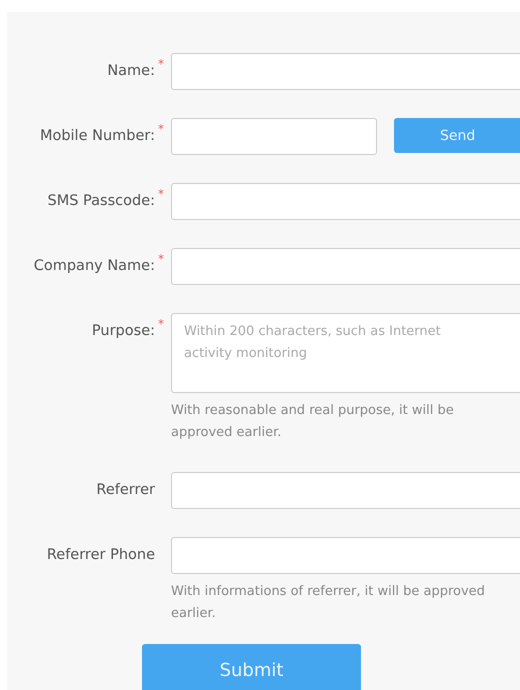 The width and height of the screenshot is (520, 690). Describe the element at coordinates (130, 71) in the screenshot. I see `field-label: Name:` at that location.